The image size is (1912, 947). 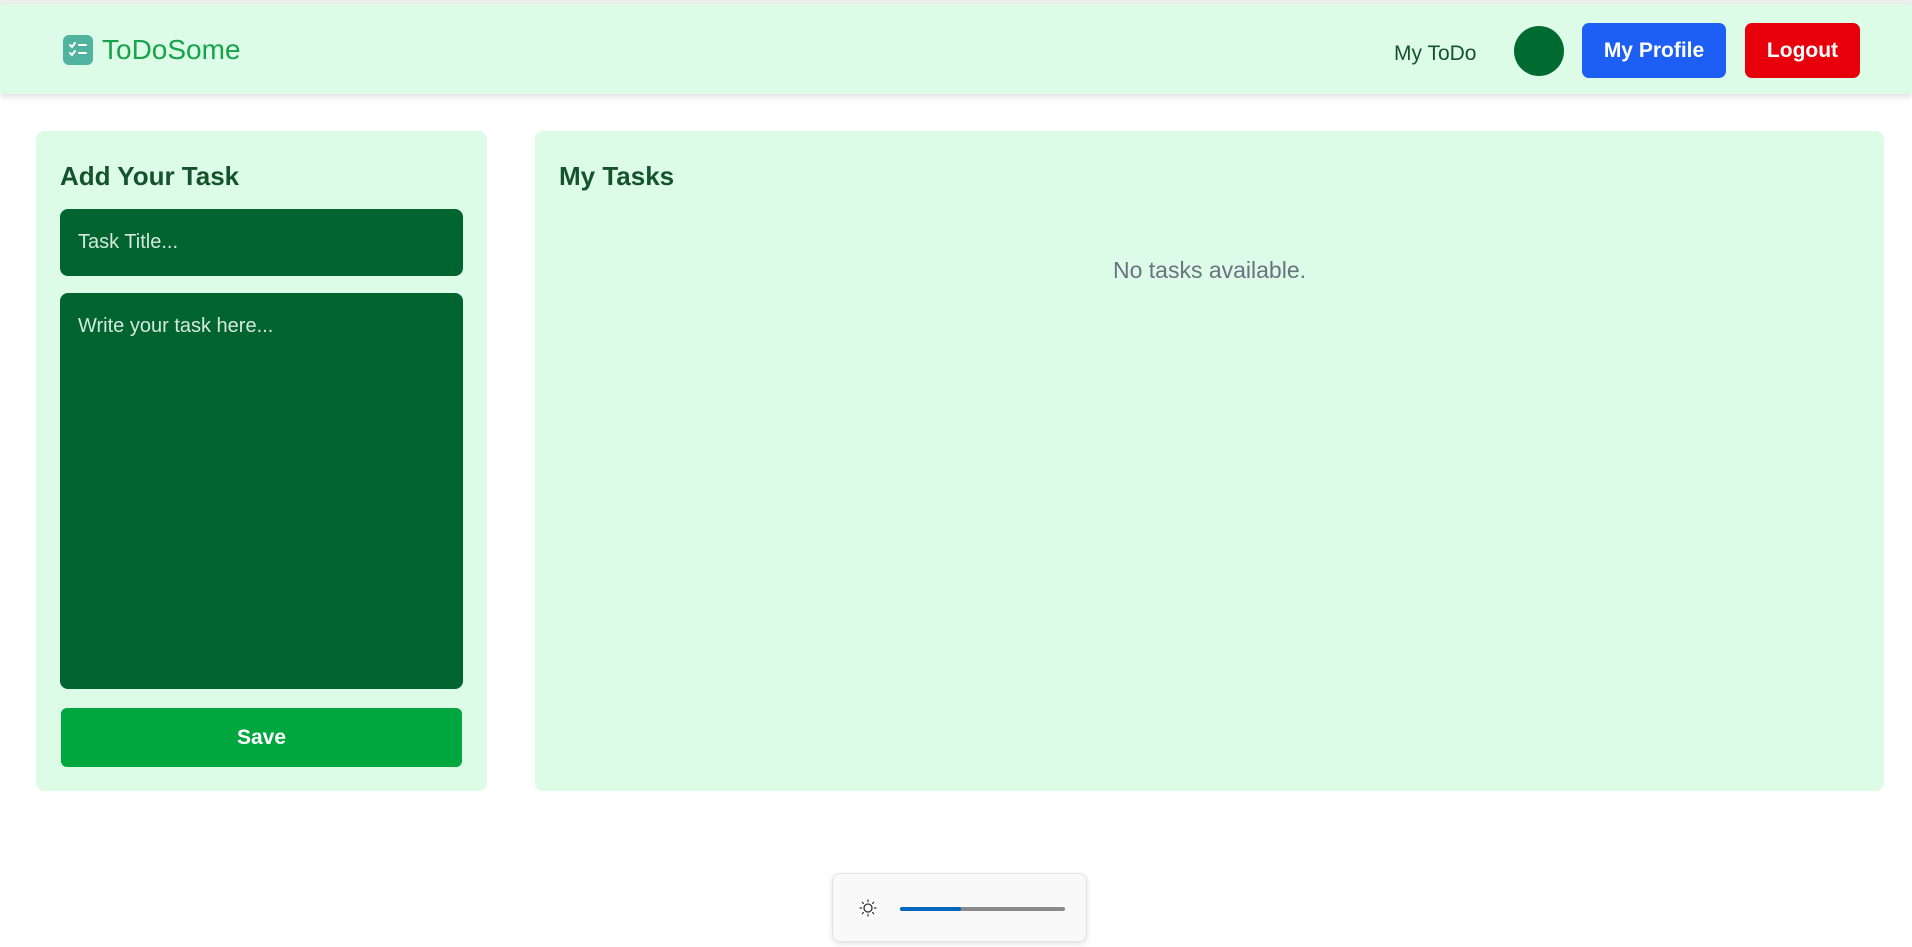 What do you see at coordinates (1654, 50) in the screenshot?
I see `my-profile-button: My Profile` at bounding box center [1654, 50].